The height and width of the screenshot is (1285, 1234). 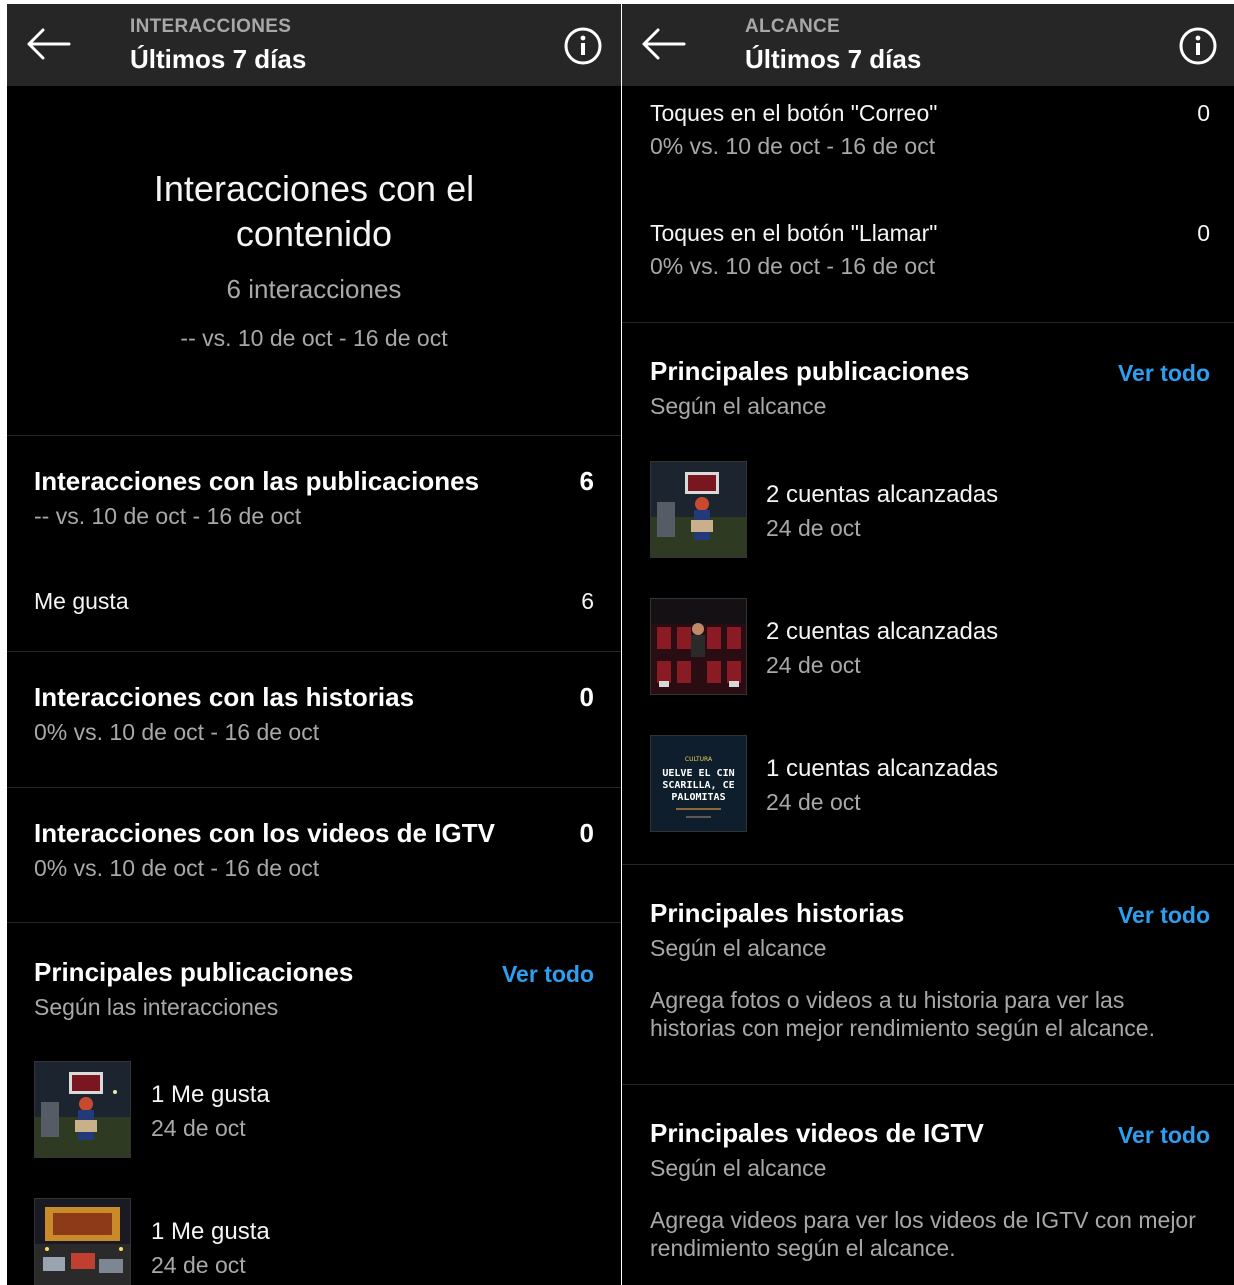 I want to click on top-bar: ALCANCE Últimos 7 días, so click(x=928, y=45).